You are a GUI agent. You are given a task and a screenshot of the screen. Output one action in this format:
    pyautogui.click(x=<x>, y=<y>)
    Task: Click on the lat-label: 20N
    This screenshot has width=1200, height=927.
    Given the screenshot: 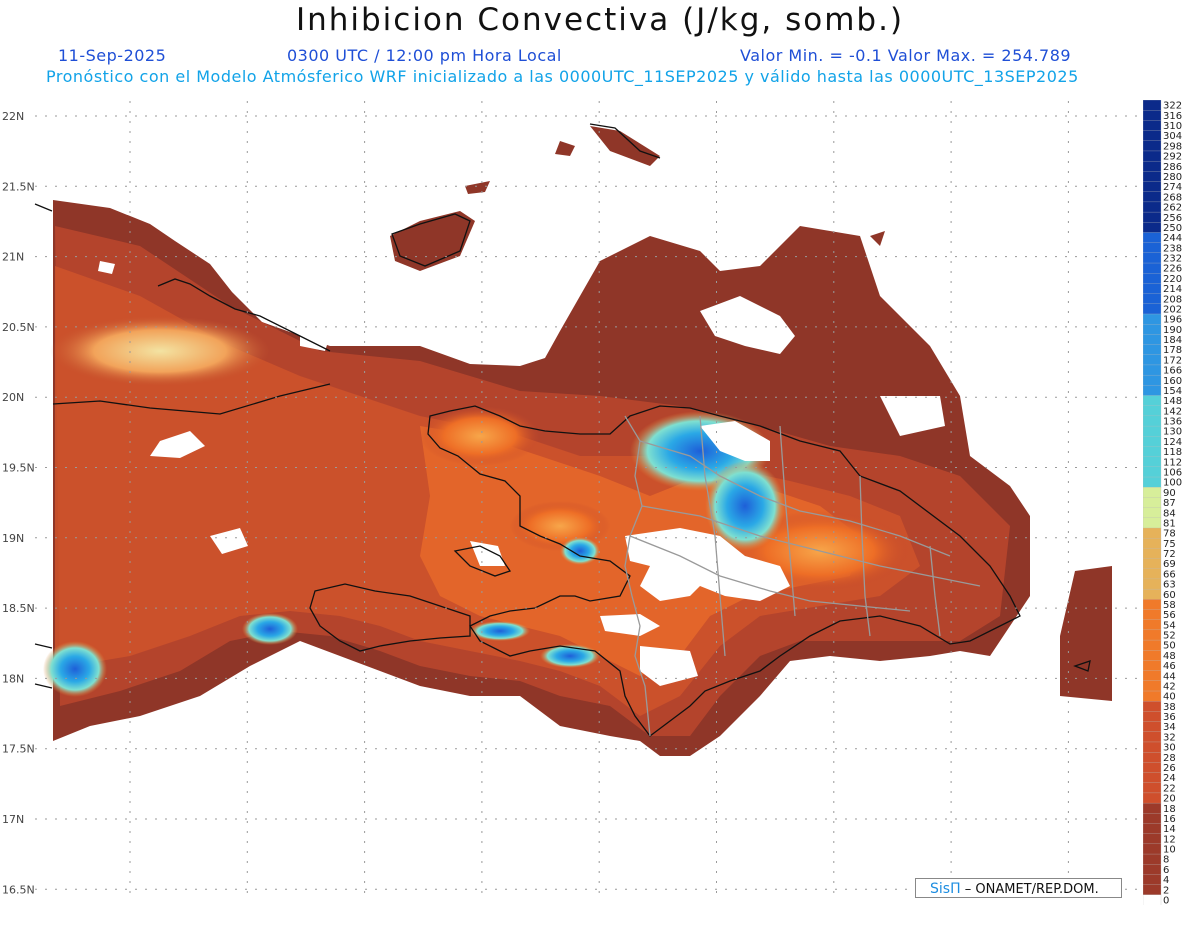 What is the action you would take?
    pyautogui.click(x=13, y=397)
    